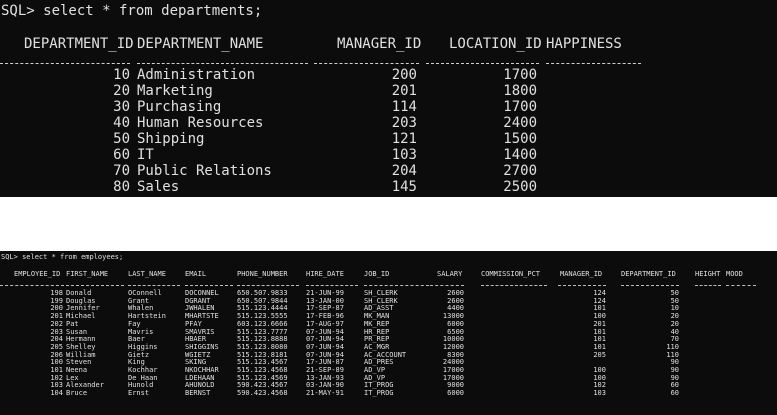 The image size is (777, 415). Describe the element at coordinates (171, 139) in the screenshot. I see `cell-department-name: Shipping` at that location.